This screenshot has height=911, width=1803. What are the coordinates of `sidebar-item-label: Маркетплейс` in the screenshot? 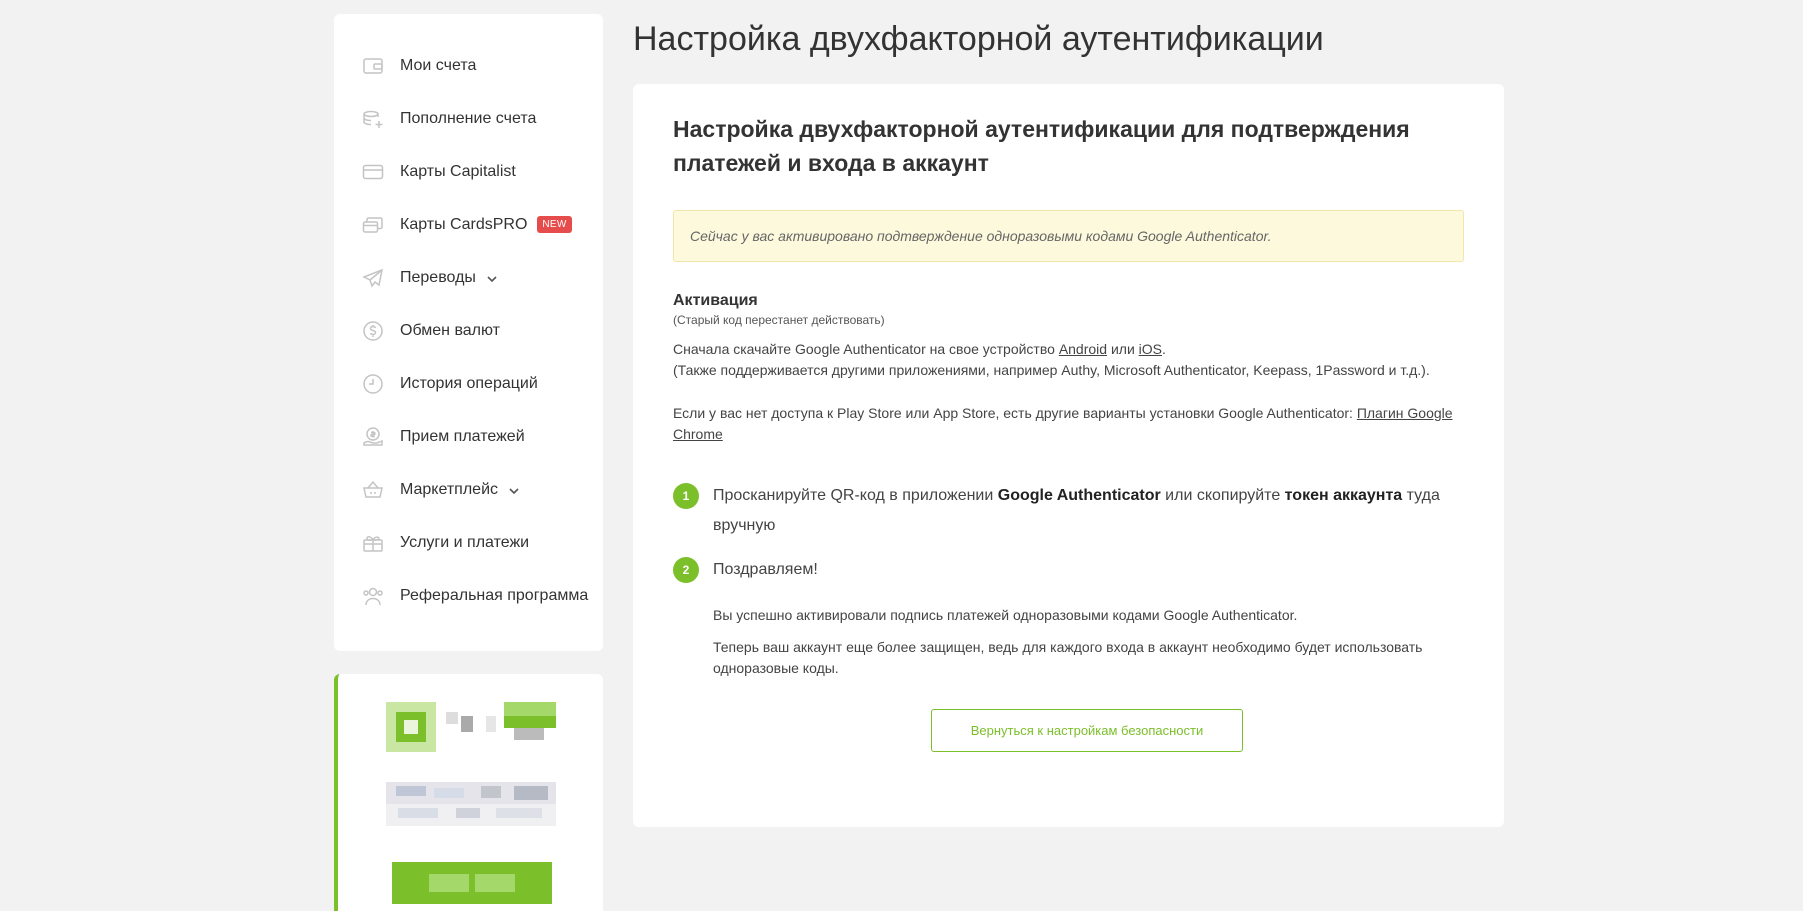 It's located at (449, 489).